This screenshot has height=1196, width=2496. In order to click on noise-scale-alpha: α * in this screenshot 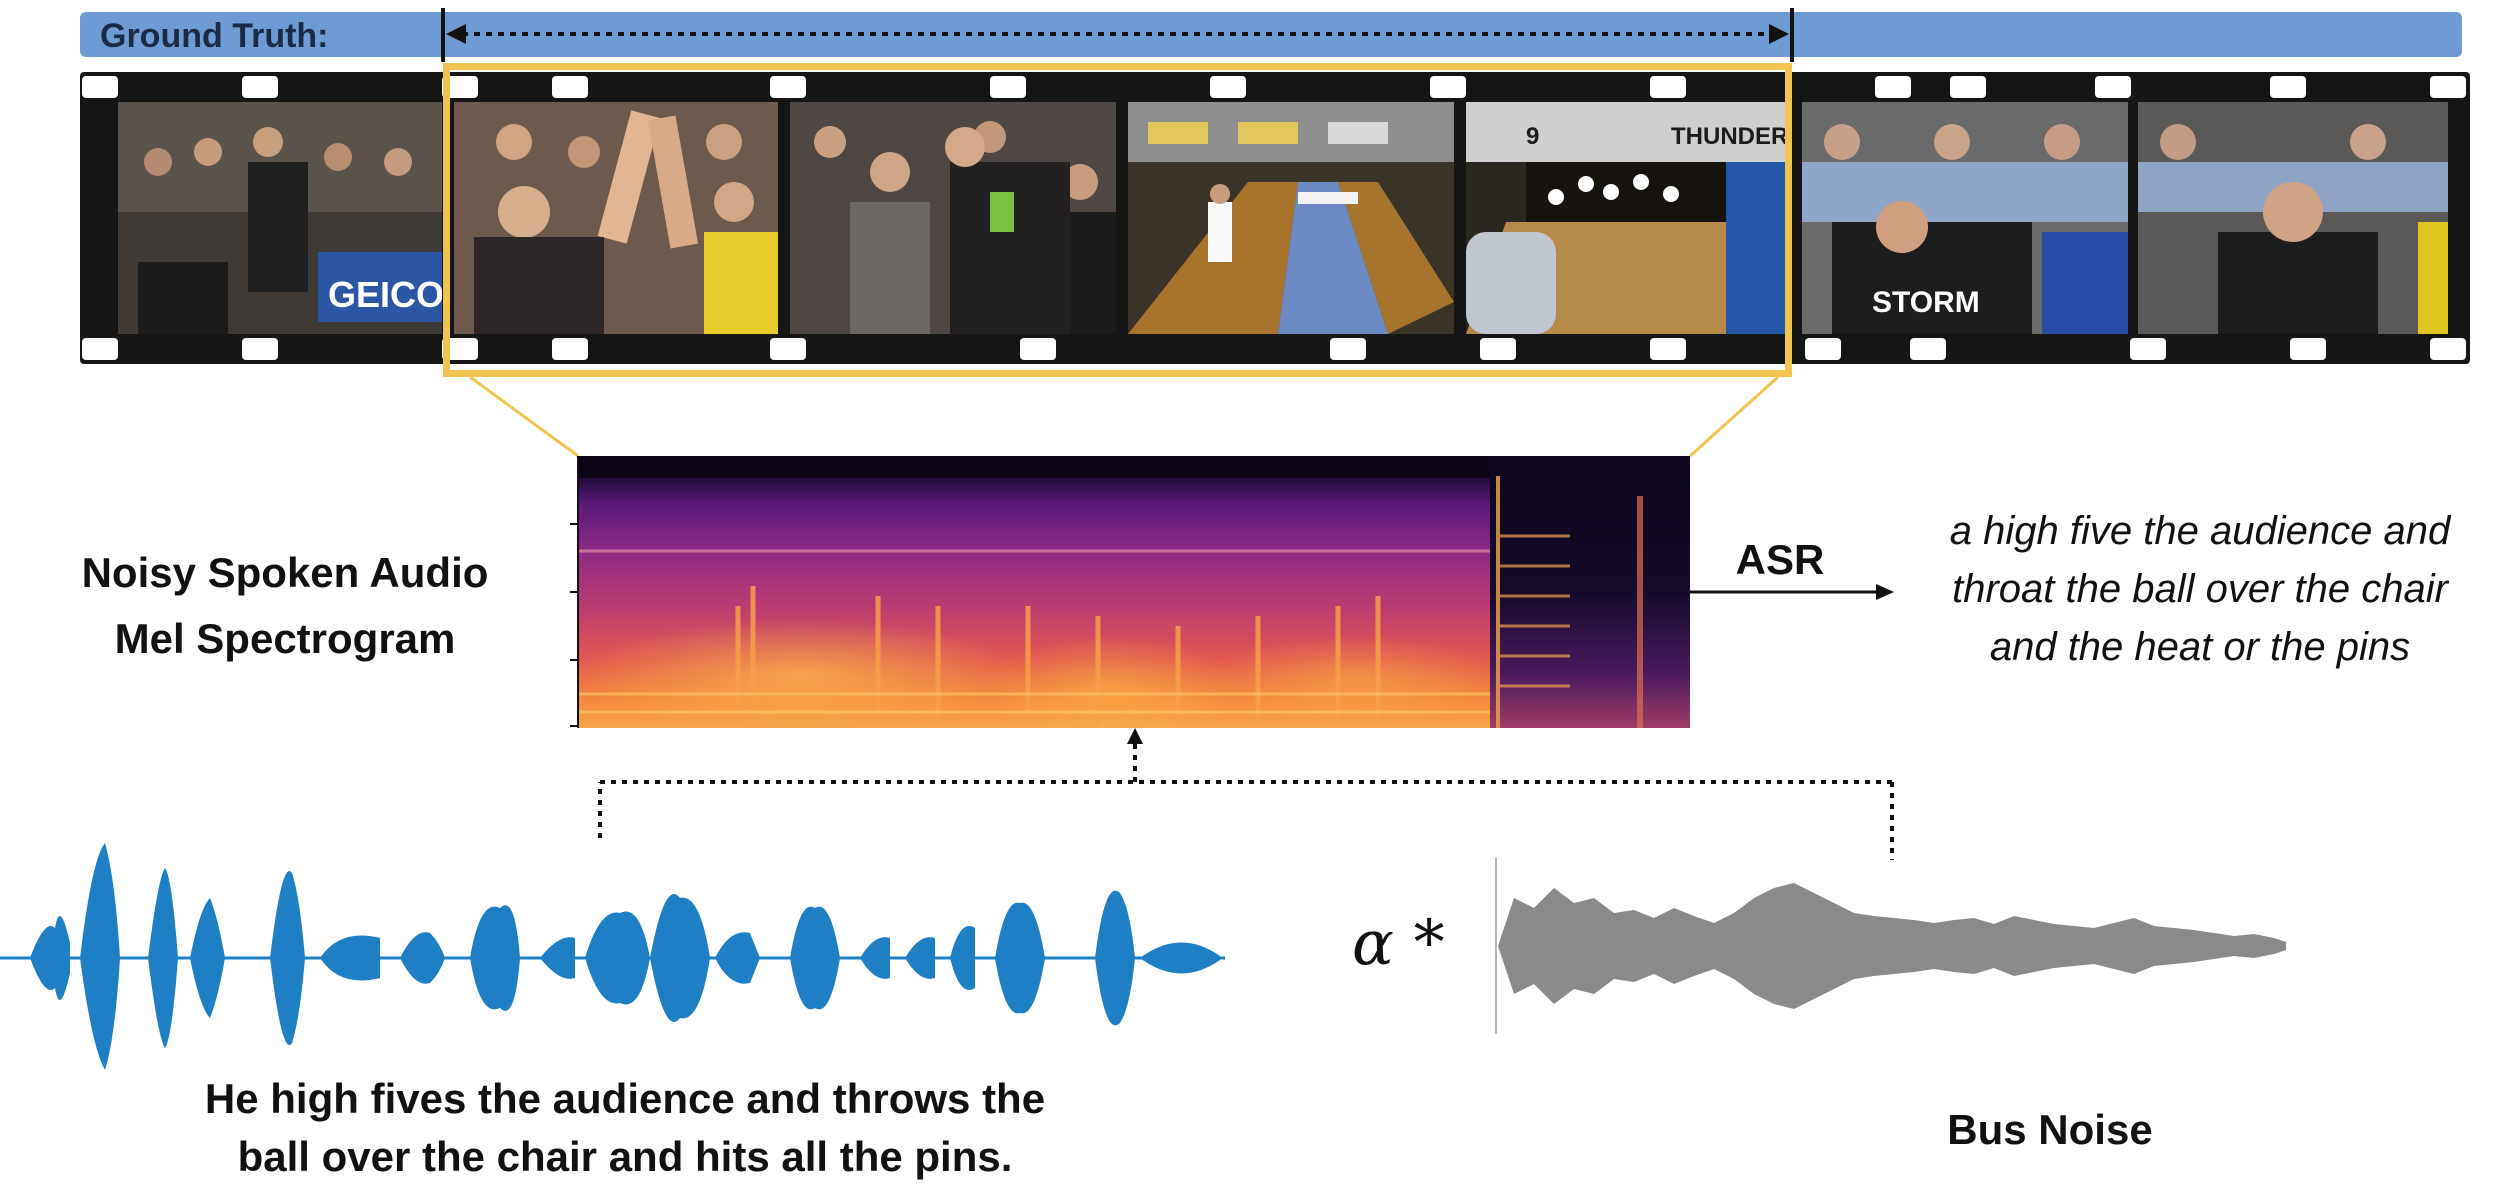, I will do `click(1398, 942)`.